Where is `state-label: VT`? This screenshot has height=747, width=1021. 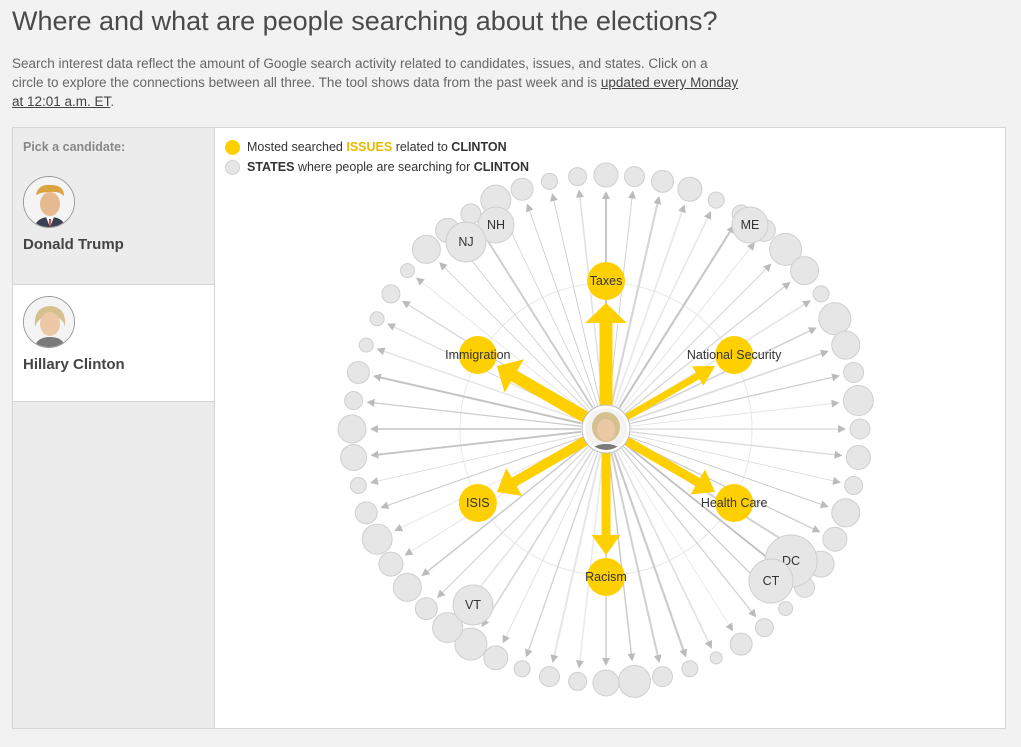 state-label: VT is located at coordinates (473, 605).